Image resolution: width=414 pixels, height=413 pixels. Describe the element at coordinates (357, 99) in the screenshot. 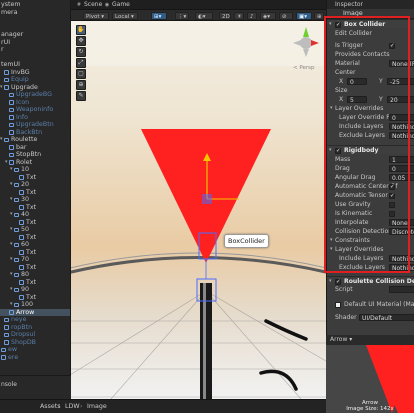

I see `axis-x-field: 5` at that location.